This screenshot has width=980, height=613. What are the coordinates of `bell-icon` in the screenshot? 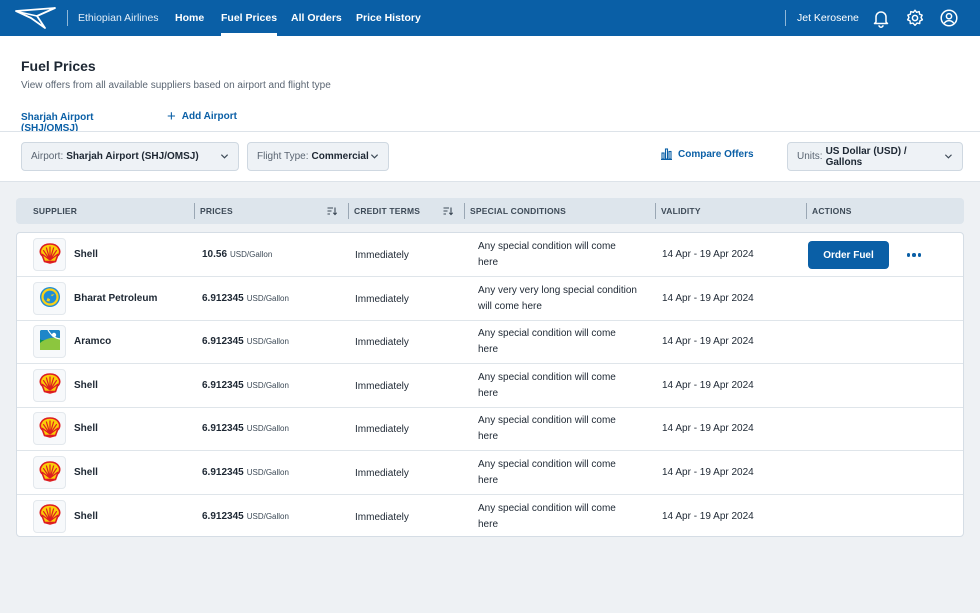 It's located at (881, 18).